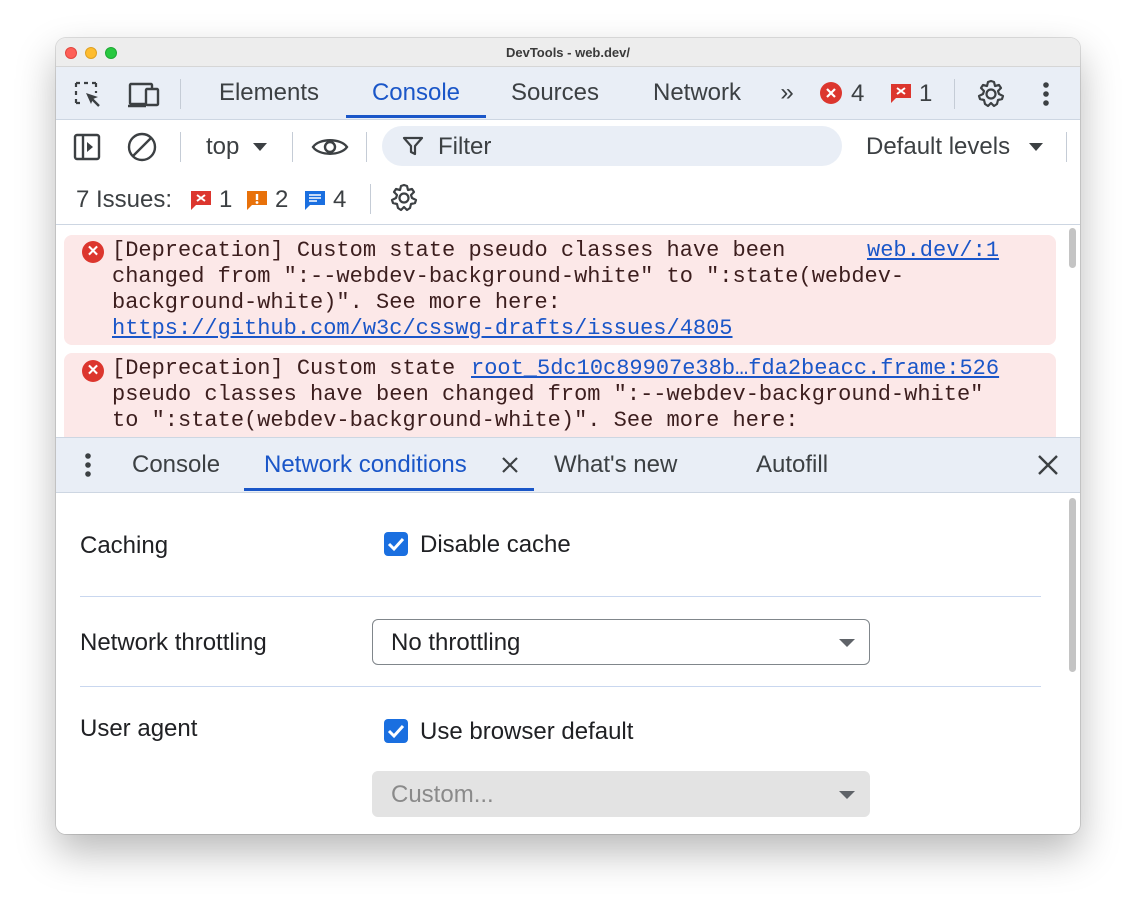 The height and width of the screenshot is (908, 1136). What do you see at coordinates (142, 147) in the screenshot?
I see `clear-console-icon` at bounding box center [142, 147].